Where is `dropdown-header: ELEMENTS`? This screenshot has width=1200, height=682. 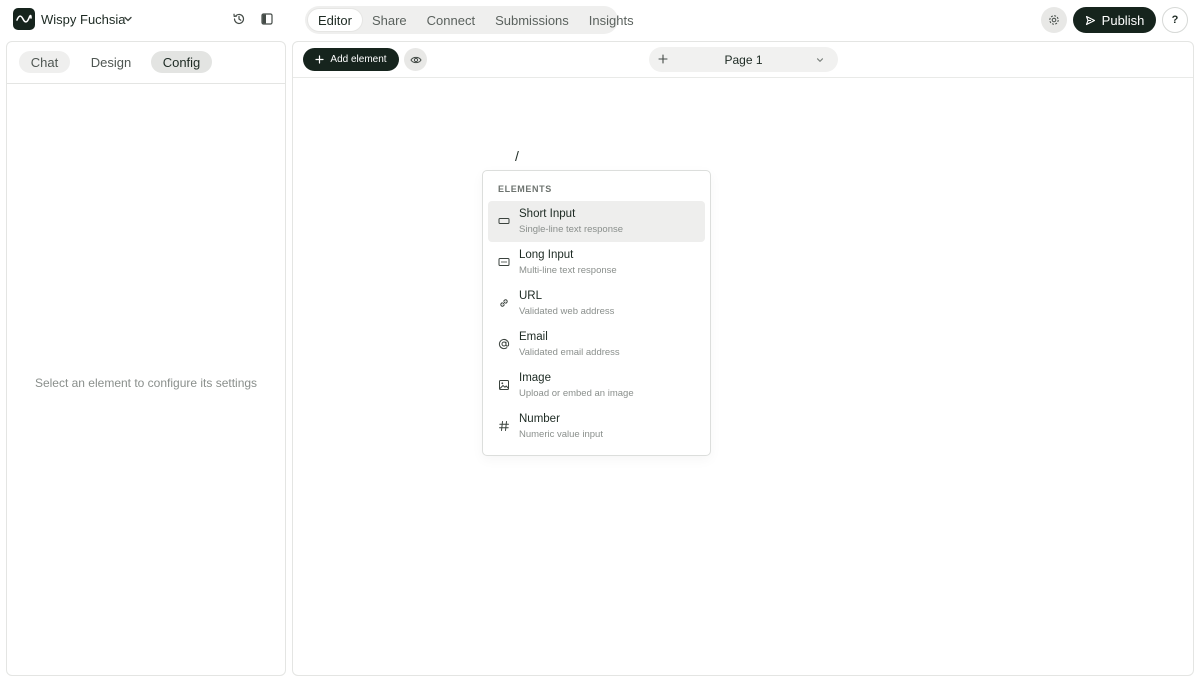 dropdown-header: ELEMENTS is located at coordinates (525, 189).